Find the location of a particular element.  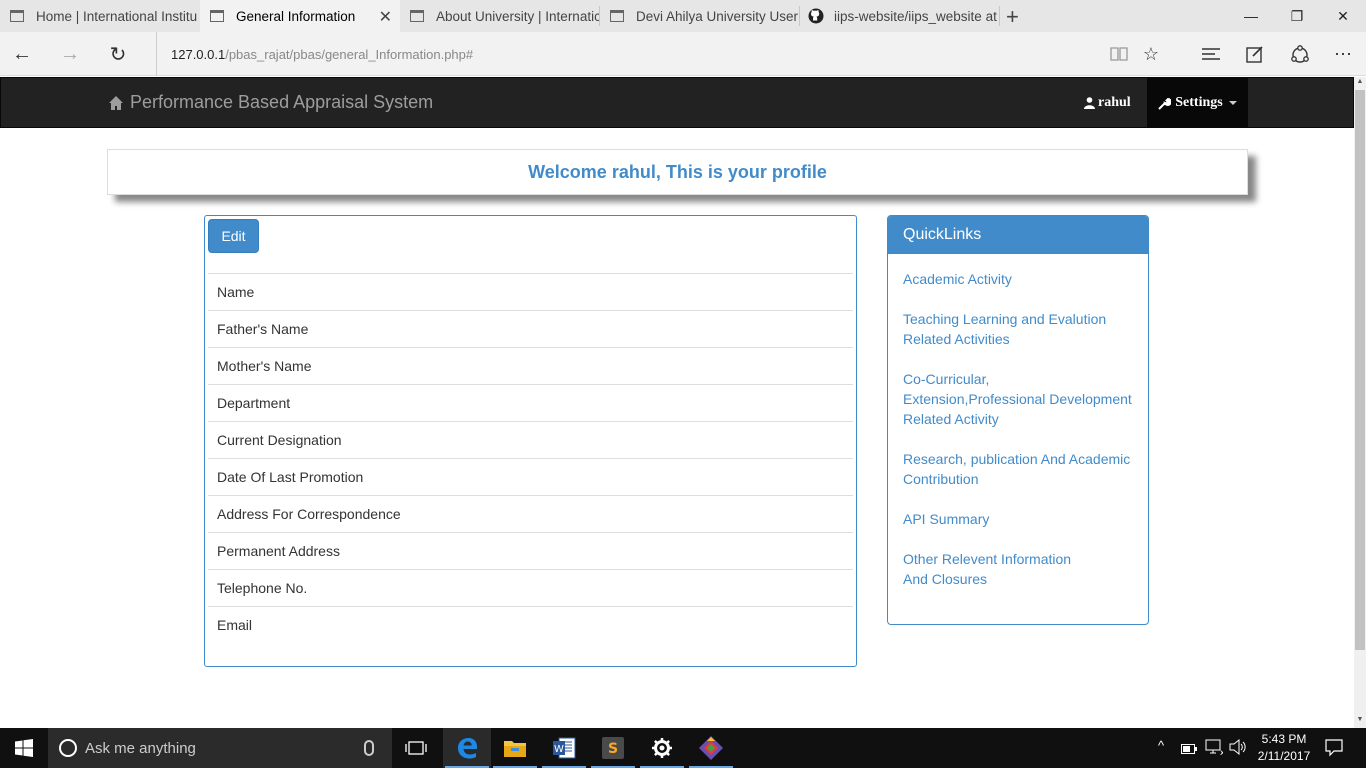

welcome-text: Welcome rahul, This is your profile is located at coordinates (677, 171).